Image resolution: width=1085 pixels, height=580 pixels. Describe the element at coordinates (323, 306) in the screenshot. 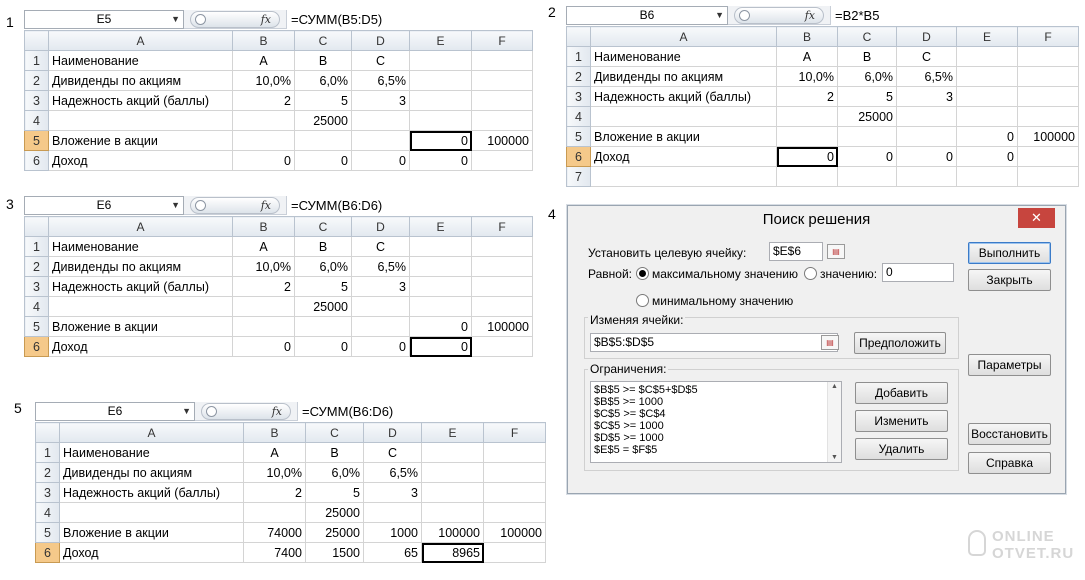

I see `cell-C4: 25000` at that location.